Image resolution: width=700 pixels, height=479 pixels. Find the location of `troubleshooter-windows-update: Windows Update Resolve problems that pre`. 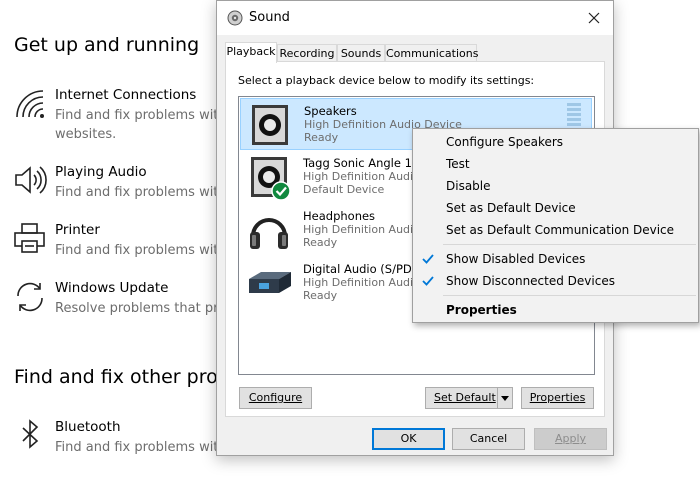

troubleshooter-windows-update: Windows Update Resolve problems that pre is located at coordinates (119, 310).